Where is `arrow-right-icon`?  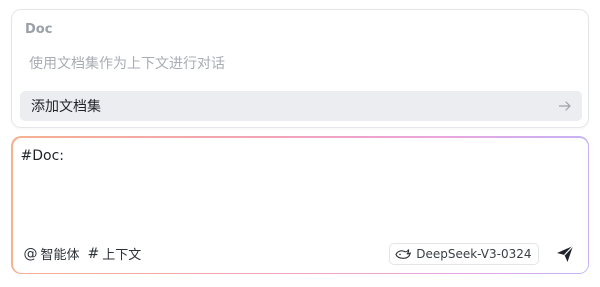
arrow-right-icon is located at coordinates (564, 106).